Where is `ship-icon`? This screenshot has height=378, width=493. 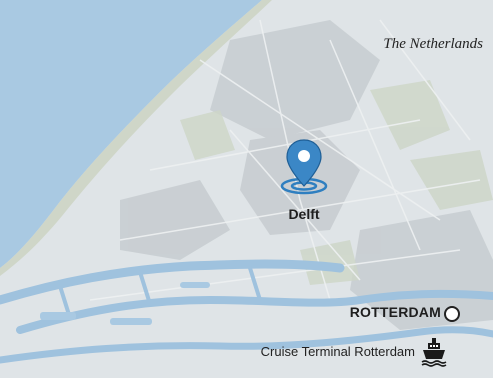 ship-icon is located at coordinates (434, 352).